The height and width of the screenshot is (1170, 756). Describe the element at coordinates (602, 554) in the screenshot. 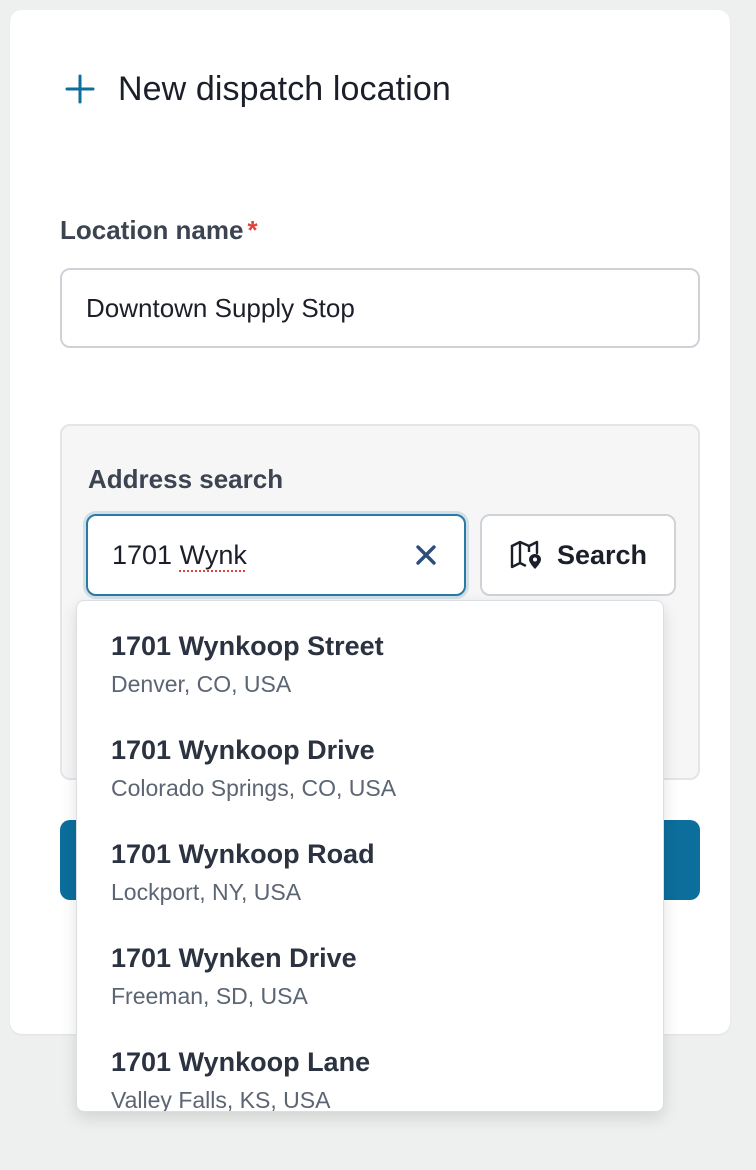

I see `search-button-label: Search` at that location.